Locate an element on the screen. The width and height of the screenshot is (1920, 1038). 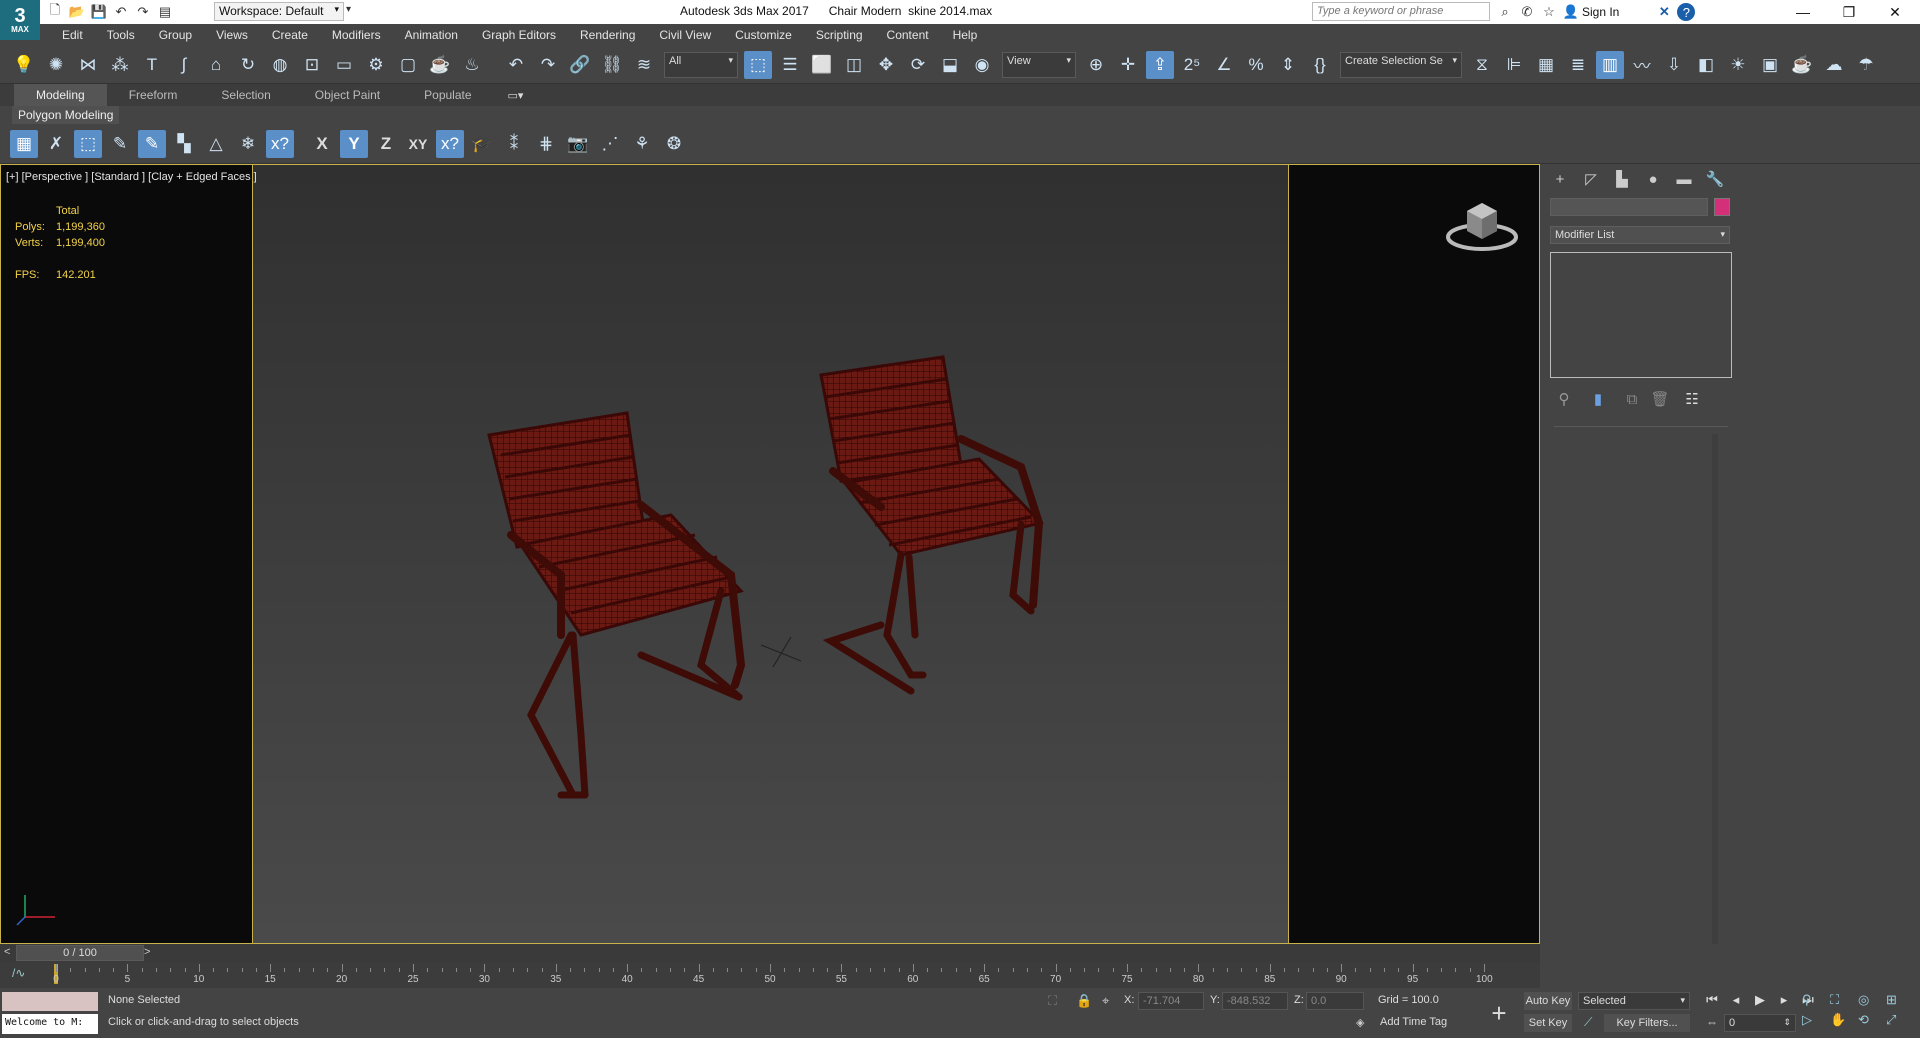
light-icon: 💡 is located at coordinates (24, 65).